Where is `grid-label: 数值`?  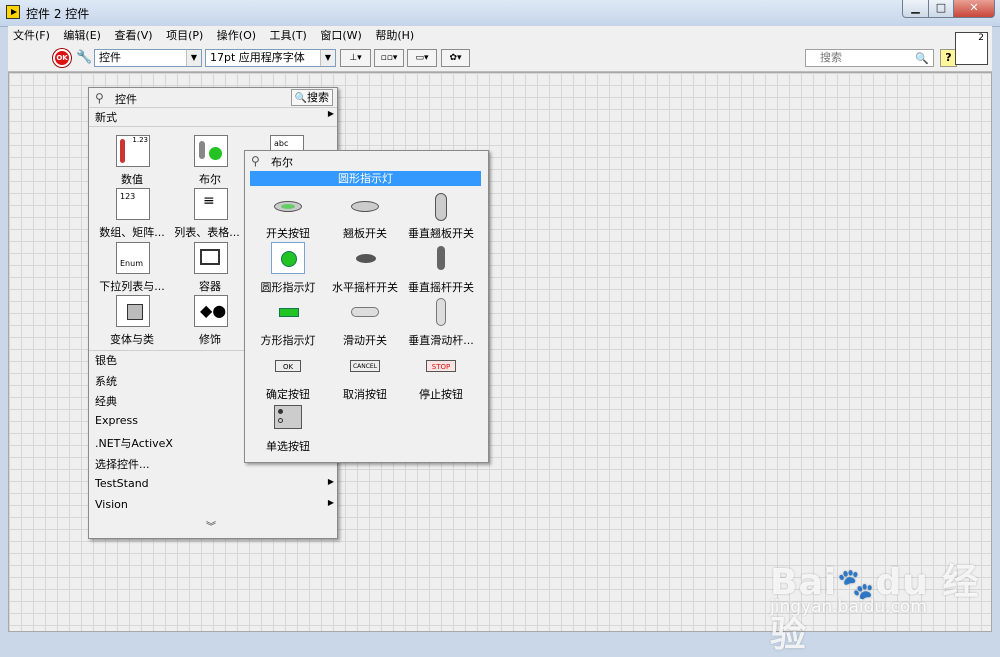
grid-label: 数值 is located at coordinates (132, 179).